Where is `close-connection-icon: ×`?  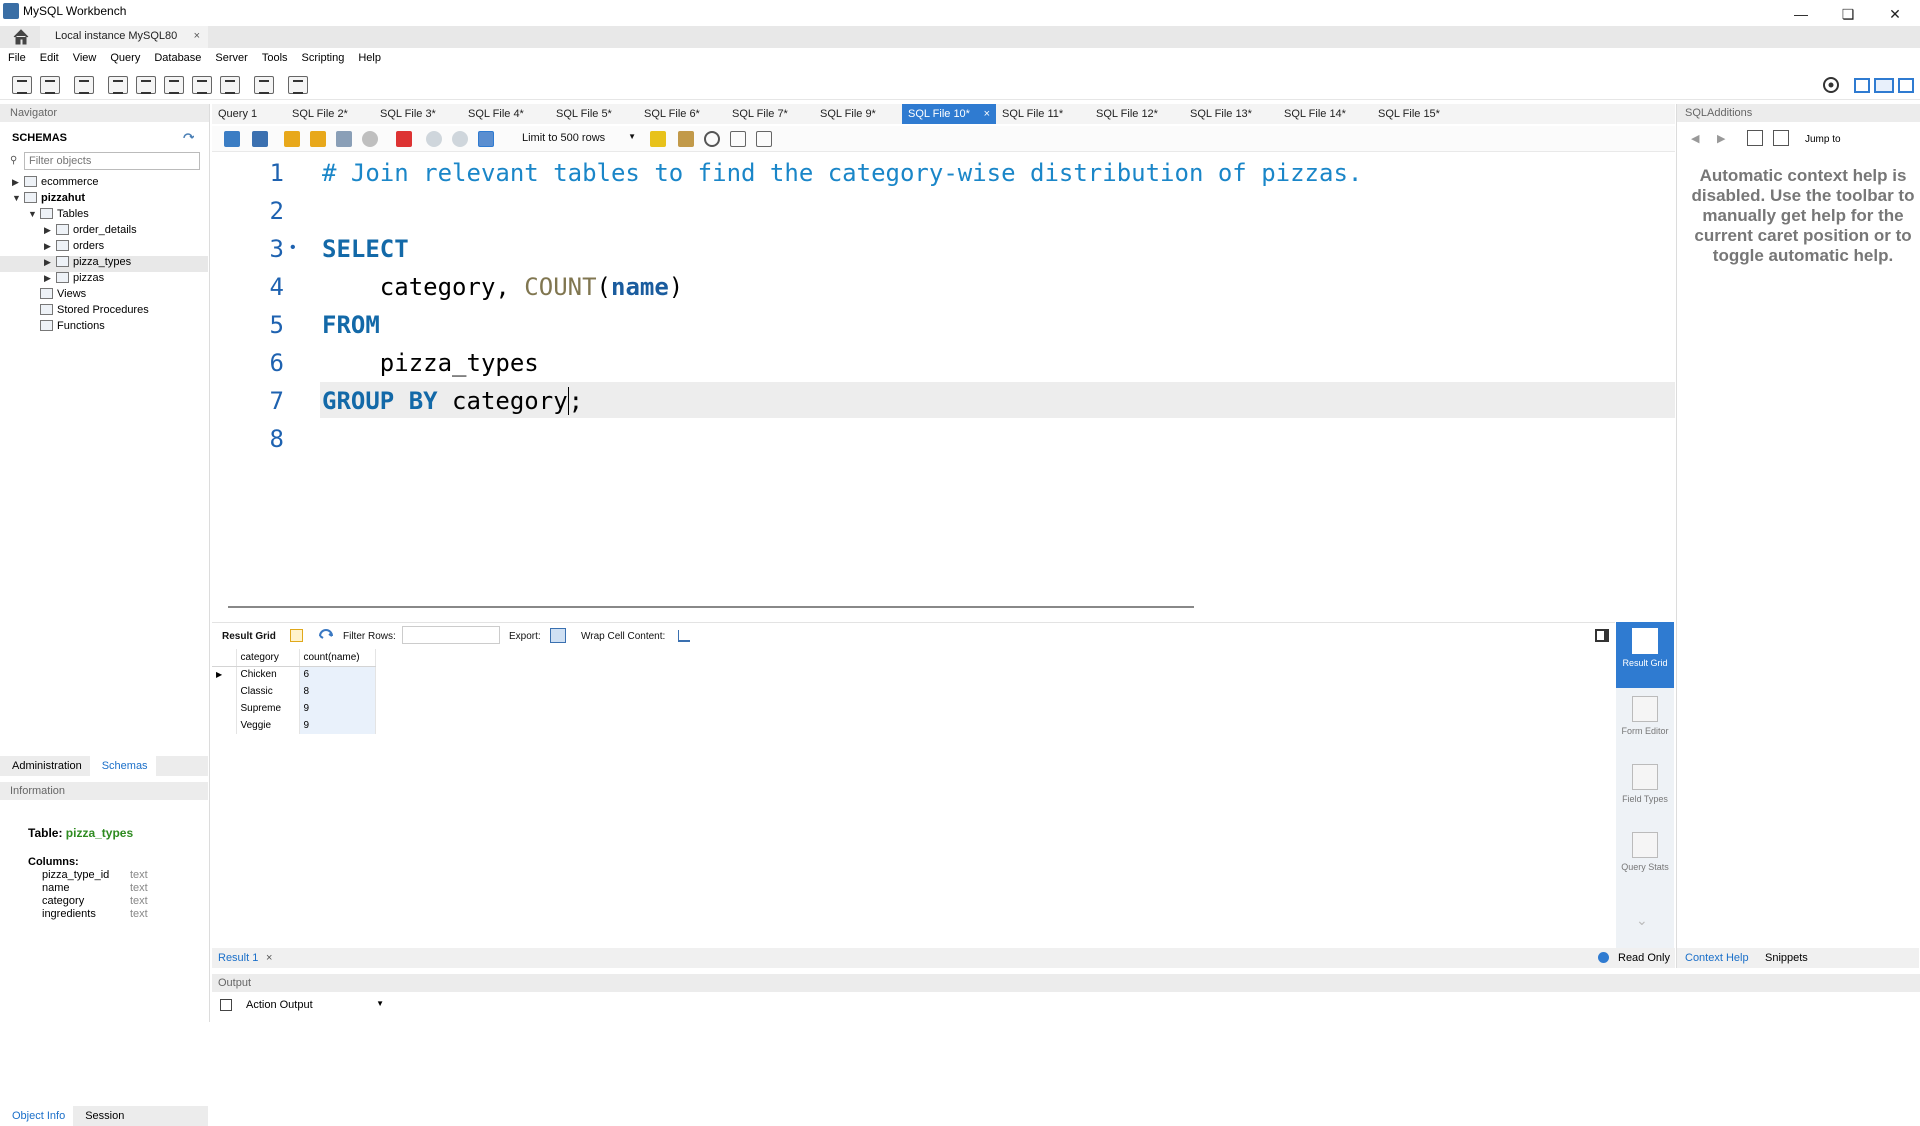 close-connection-icon: × is located at coordinates (197, 36).